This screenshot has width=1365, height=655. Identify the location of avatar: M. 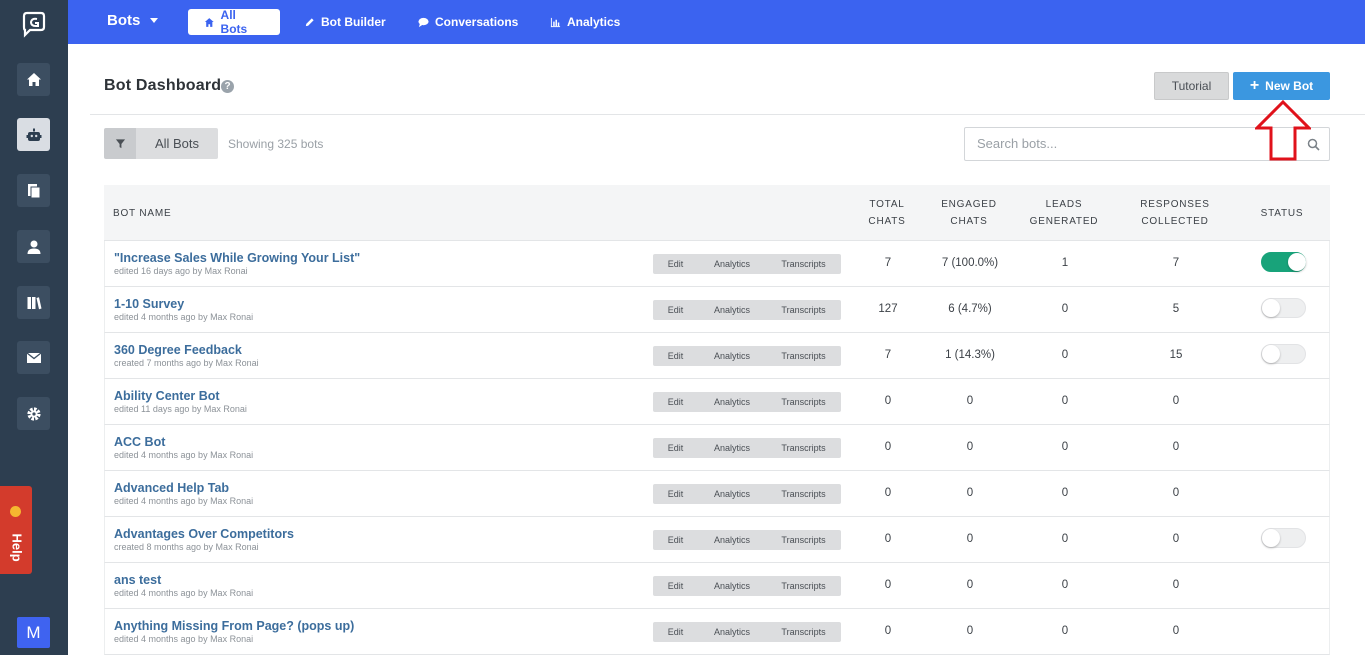
(33, 632).